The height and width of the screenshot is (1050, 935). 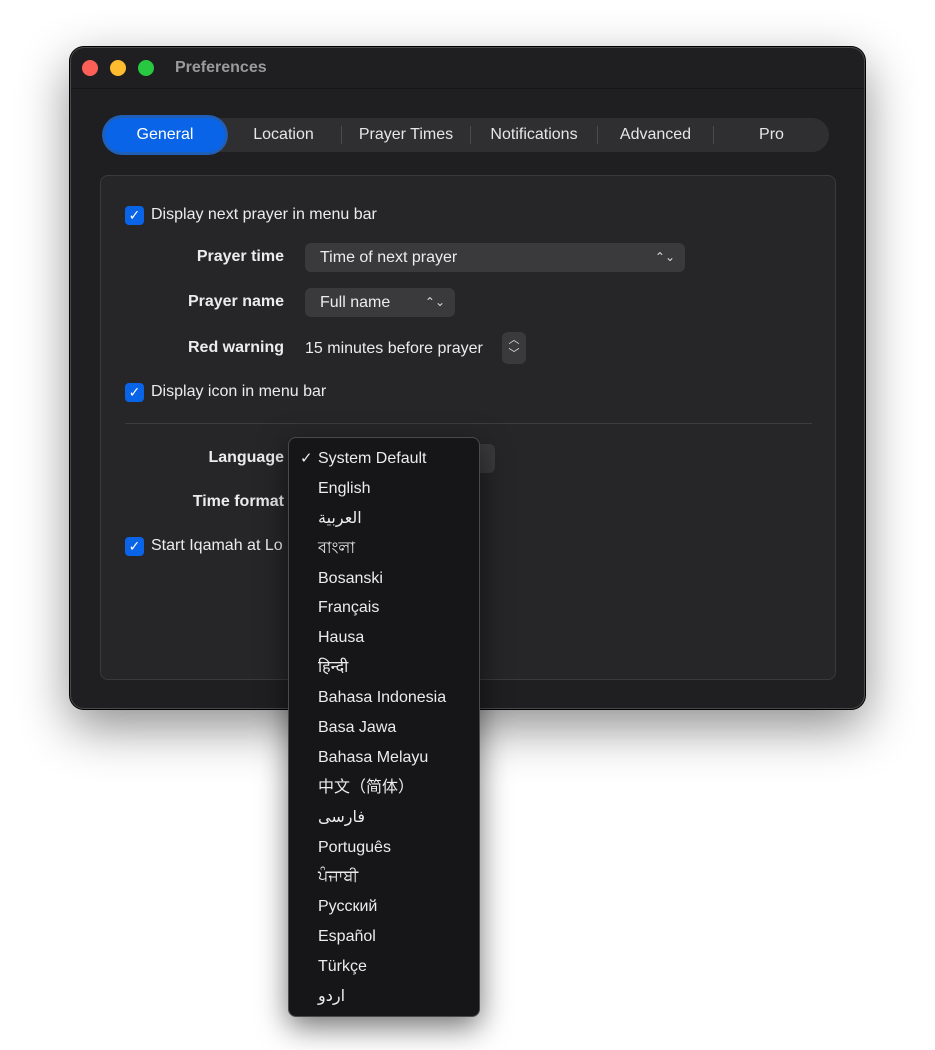 What do you see at coordinates (384, 877) in the screenshot?
I see `language-option: ਪੰਜਾਬੀ` at bounding box center [384, 877].